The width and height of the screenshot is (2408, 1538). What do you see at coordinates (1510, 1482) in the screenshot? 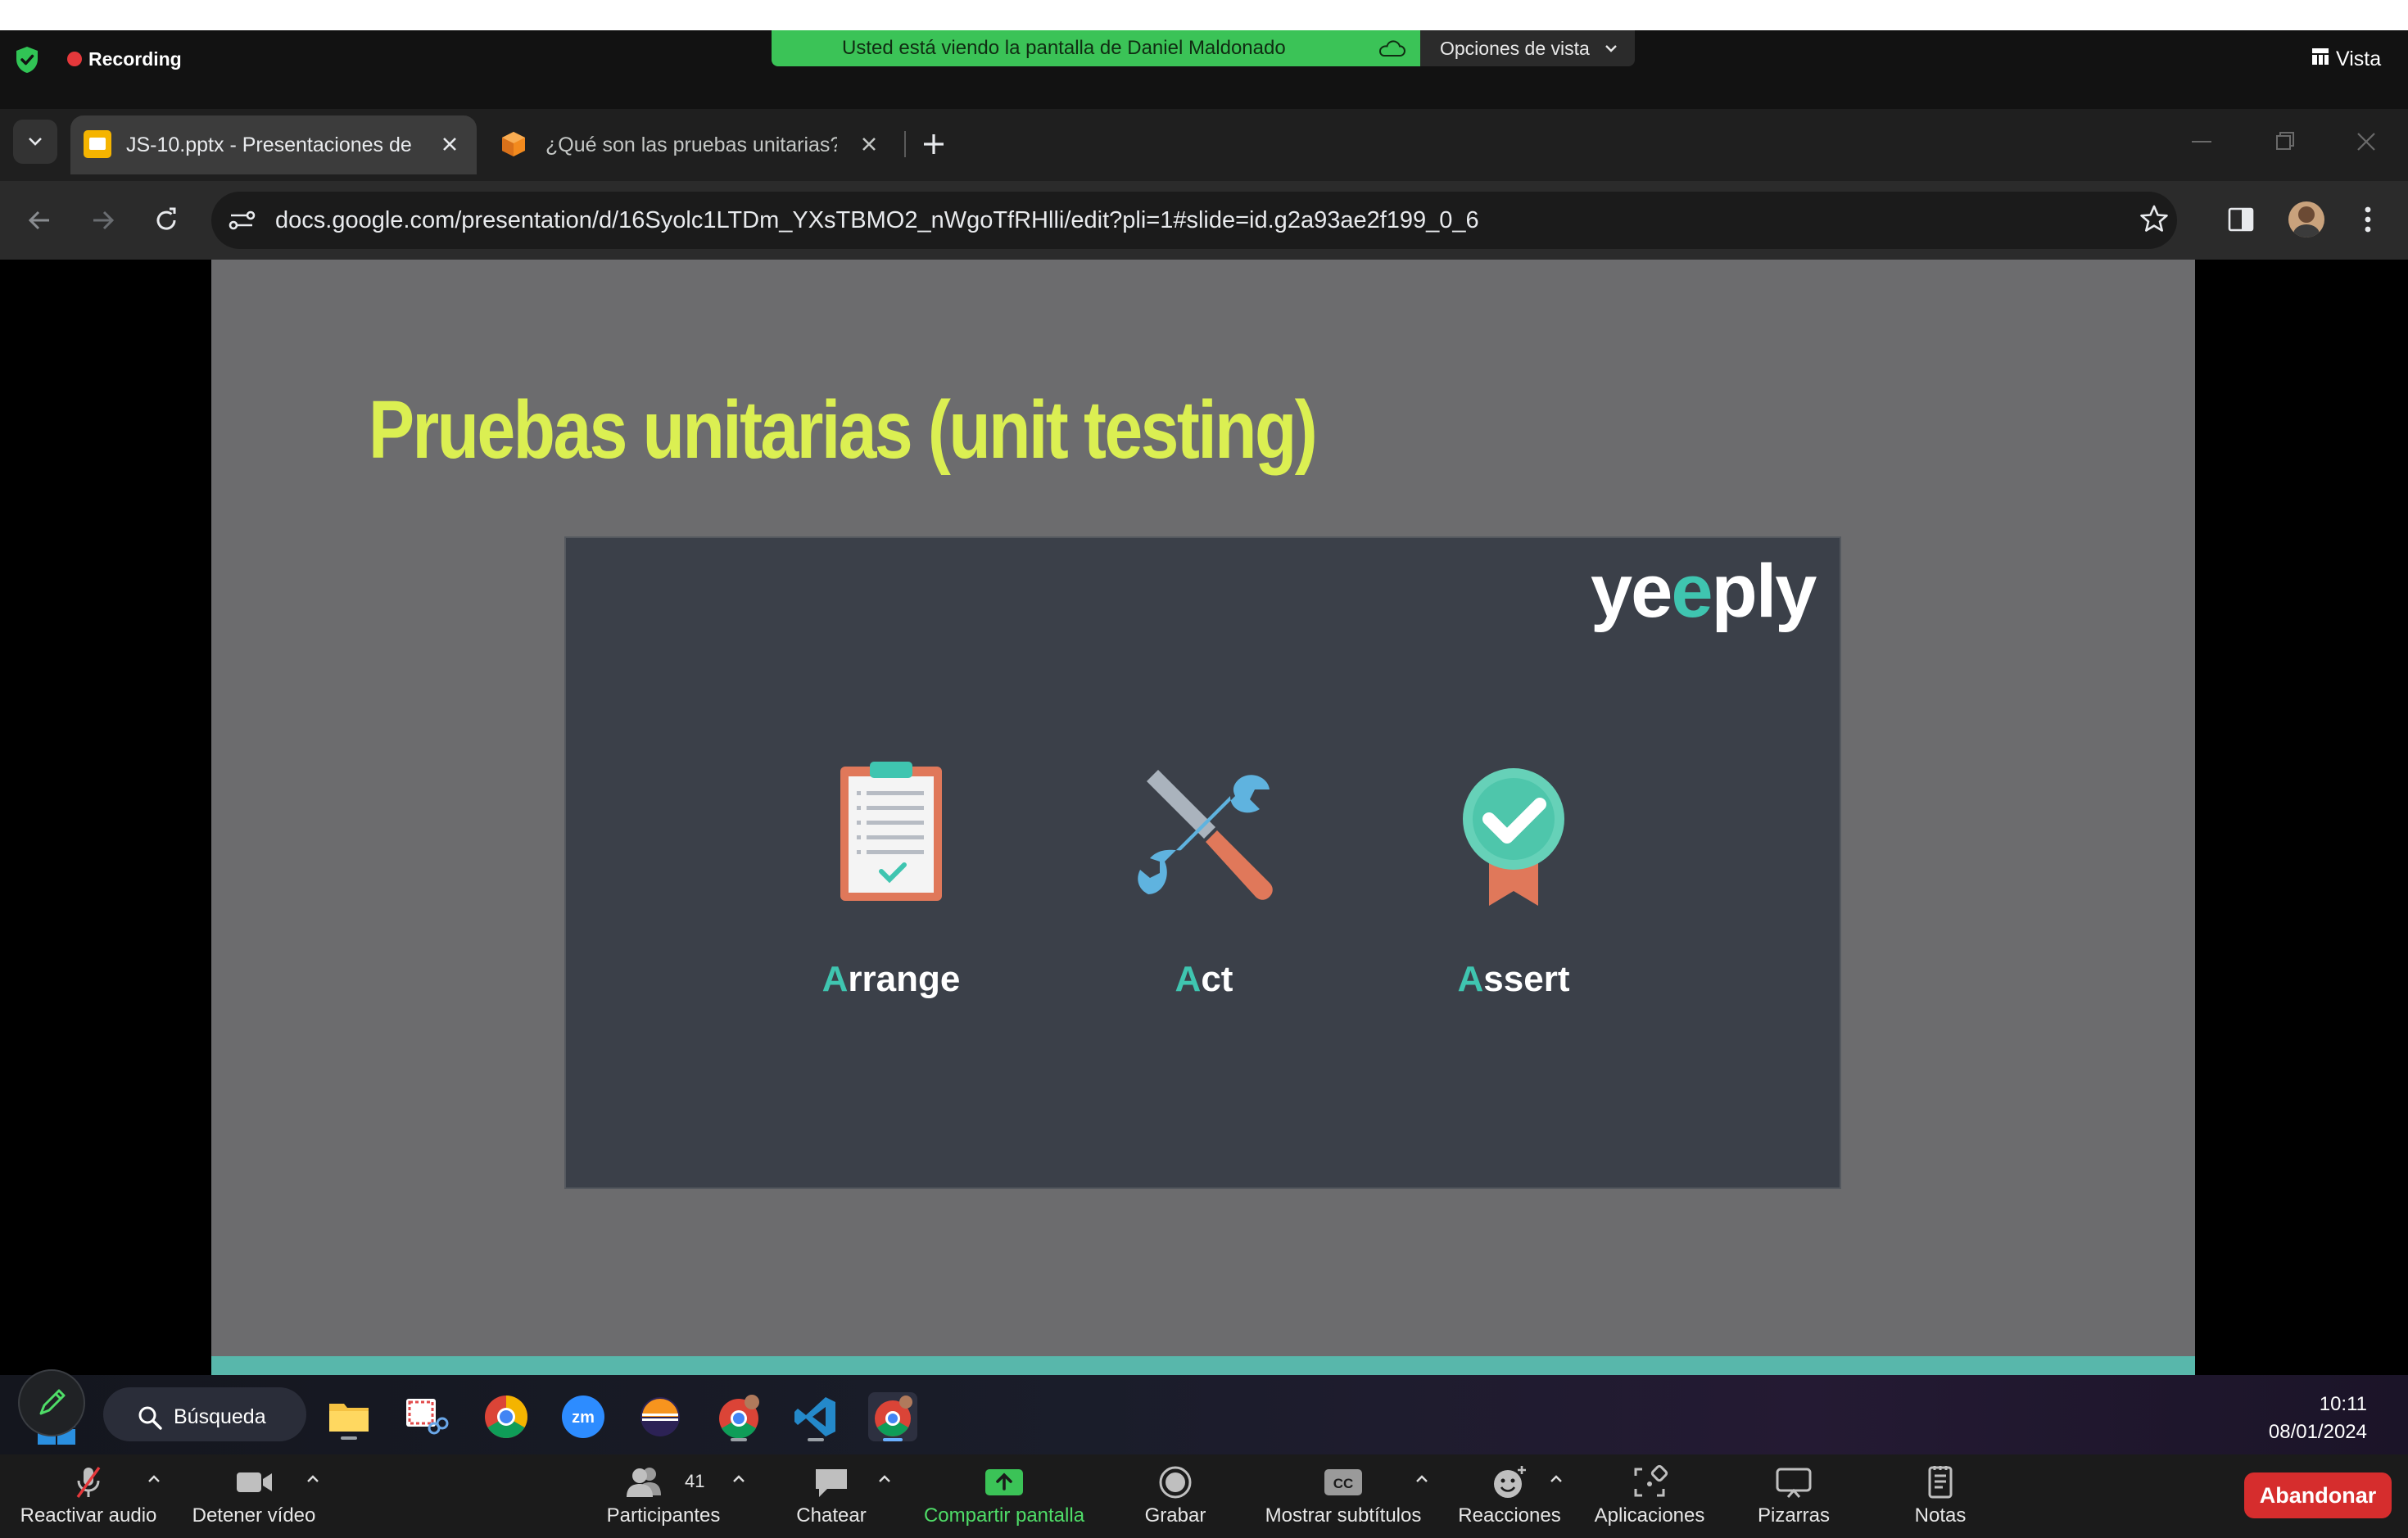
I see `smiley-plus-icon` at bounding box center [1510, 1482].